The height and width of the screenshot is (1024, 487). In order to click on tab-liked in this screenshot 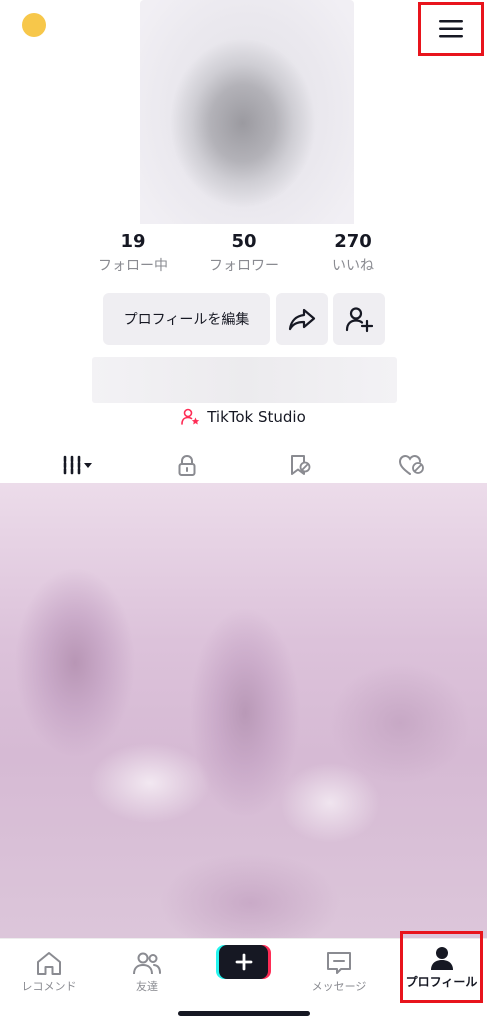, I will do `click(412, 465)`.